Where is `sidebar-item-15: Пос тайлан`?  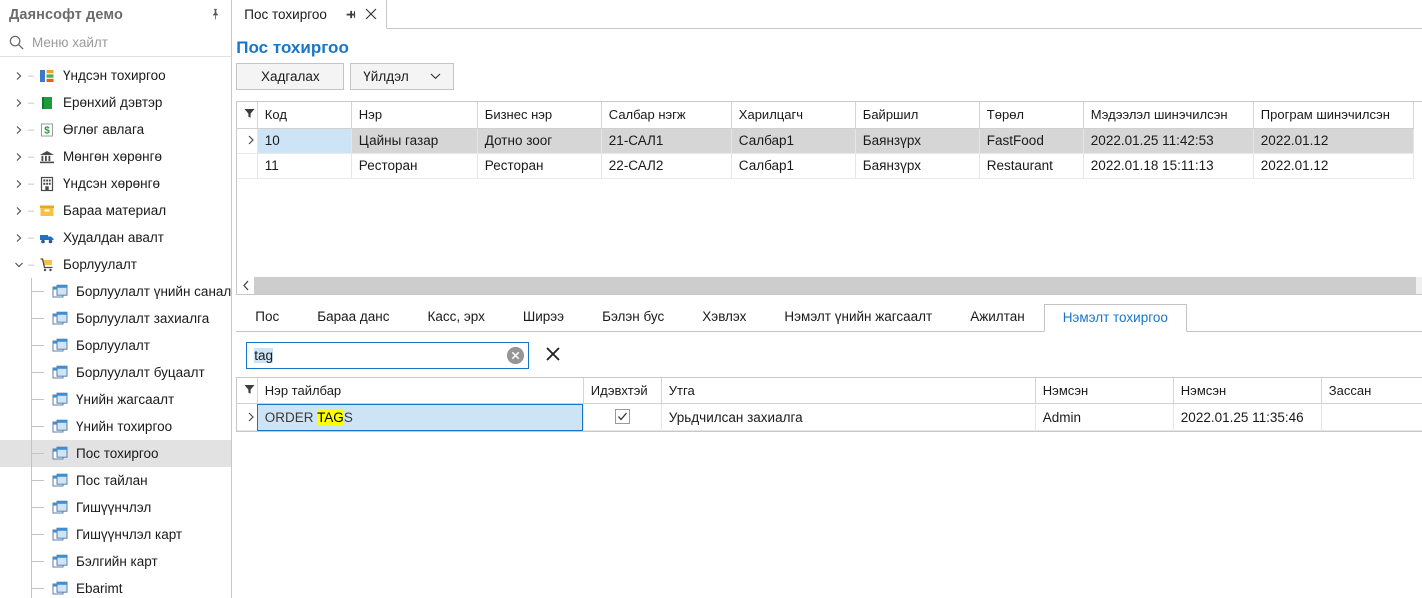
sidebar-item-15: Пос тайлан is located at coordinates (115, 480).